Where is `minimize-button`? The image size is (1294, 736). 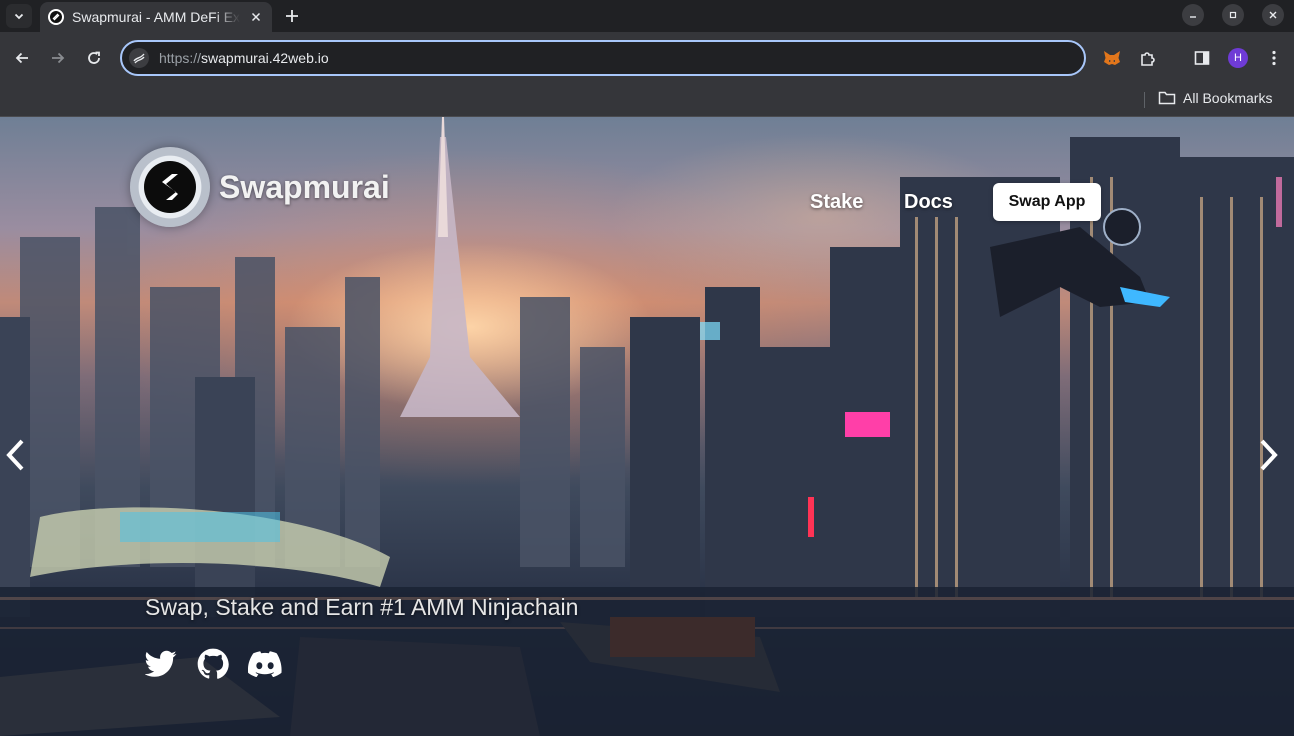 minimize-button is located at coordinates (1193, 15).